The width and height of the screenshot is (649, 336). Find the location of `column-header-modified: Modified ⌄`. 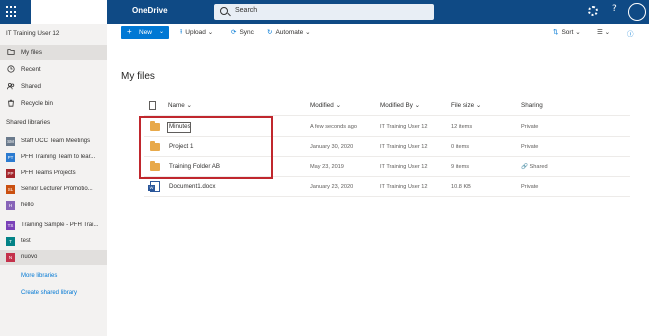

column-header-modified: Modified ⌄ is located at coordinates (325, 105).